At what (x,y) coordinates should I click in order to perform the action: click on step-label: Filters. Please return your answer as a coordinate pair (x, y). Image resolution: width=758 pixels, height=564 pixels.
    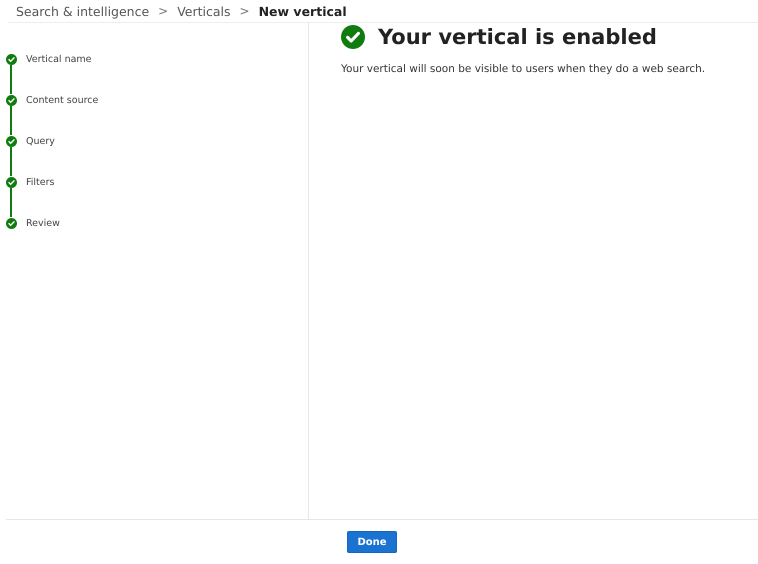
    Looking at the image, I should click on (40, 182).